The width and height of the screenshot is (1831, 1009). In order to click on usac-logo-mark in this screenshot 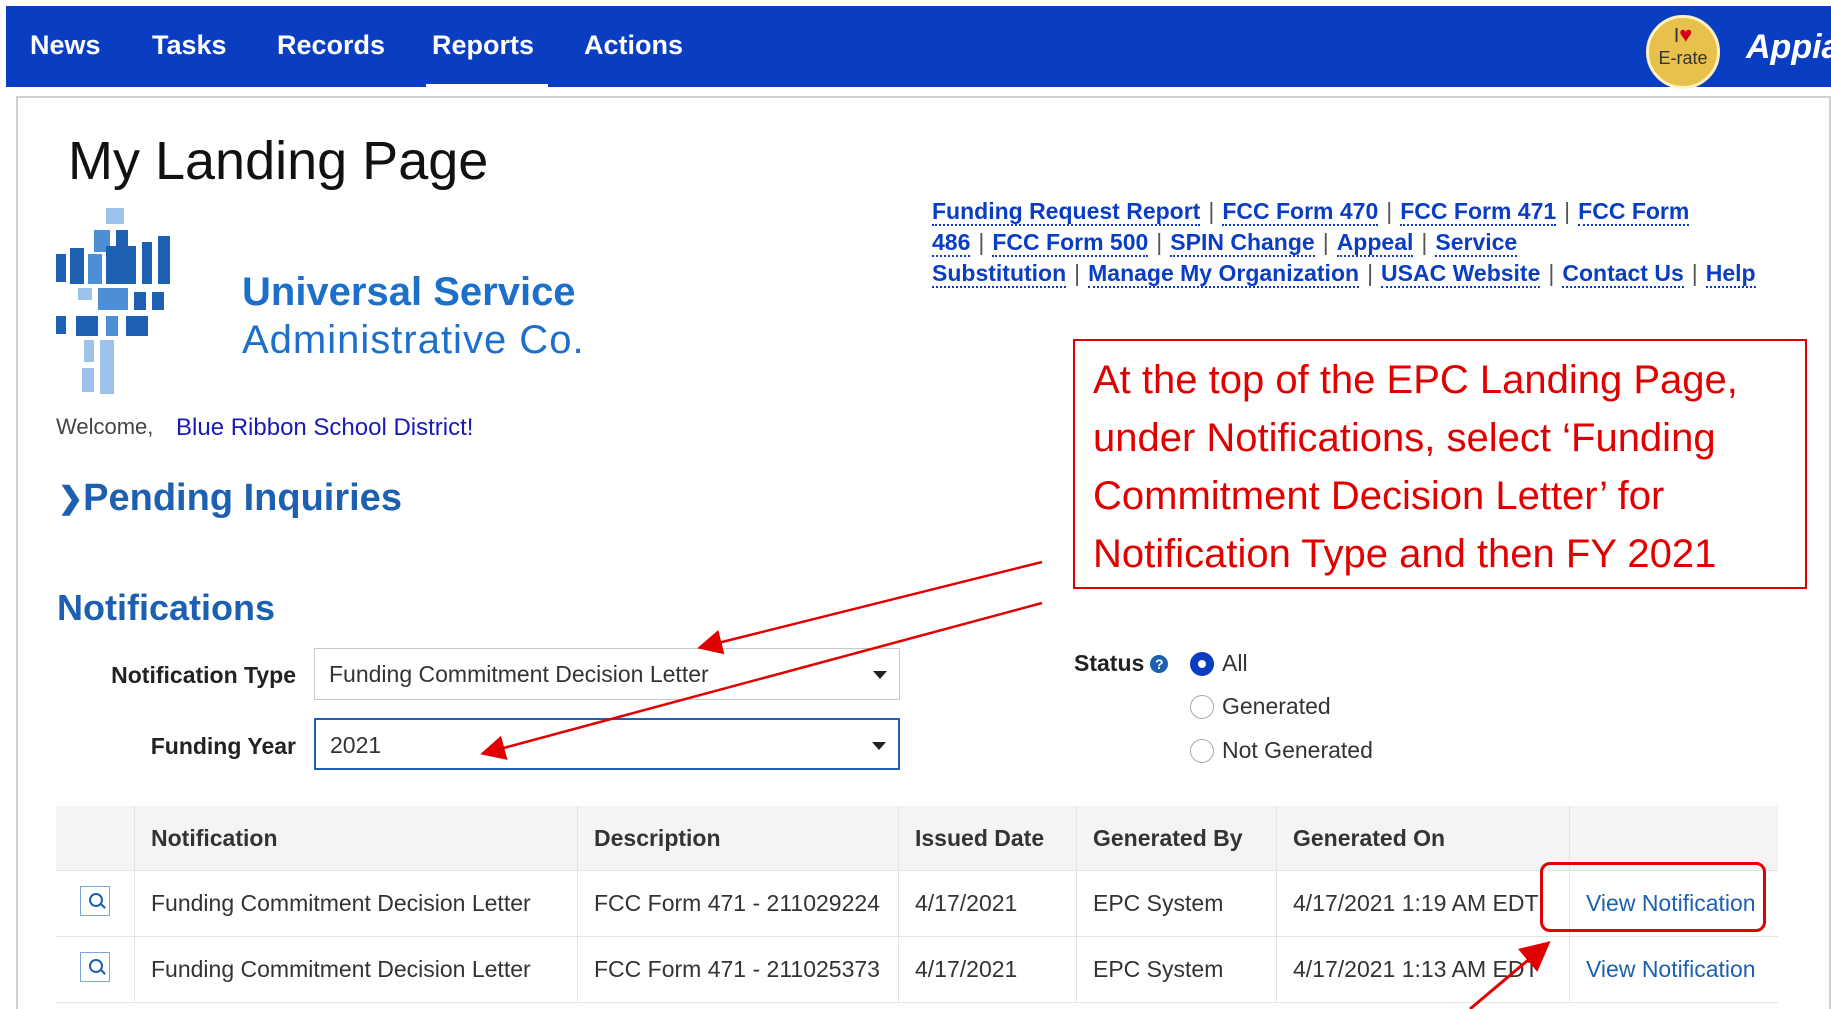, I will do `click(113, 301)`.